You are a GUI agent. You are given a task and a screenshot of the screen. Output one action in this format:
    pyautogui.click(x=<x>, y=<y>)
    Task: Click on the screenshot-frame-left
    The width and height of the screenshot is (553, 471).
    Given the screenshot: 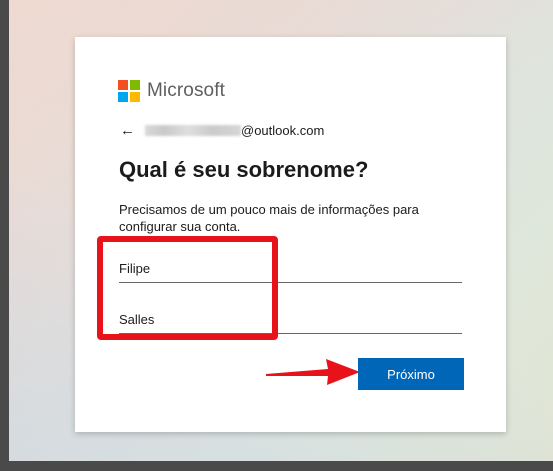 What is the action you would take?
    pyautogui.click(x=4, y=235)
    